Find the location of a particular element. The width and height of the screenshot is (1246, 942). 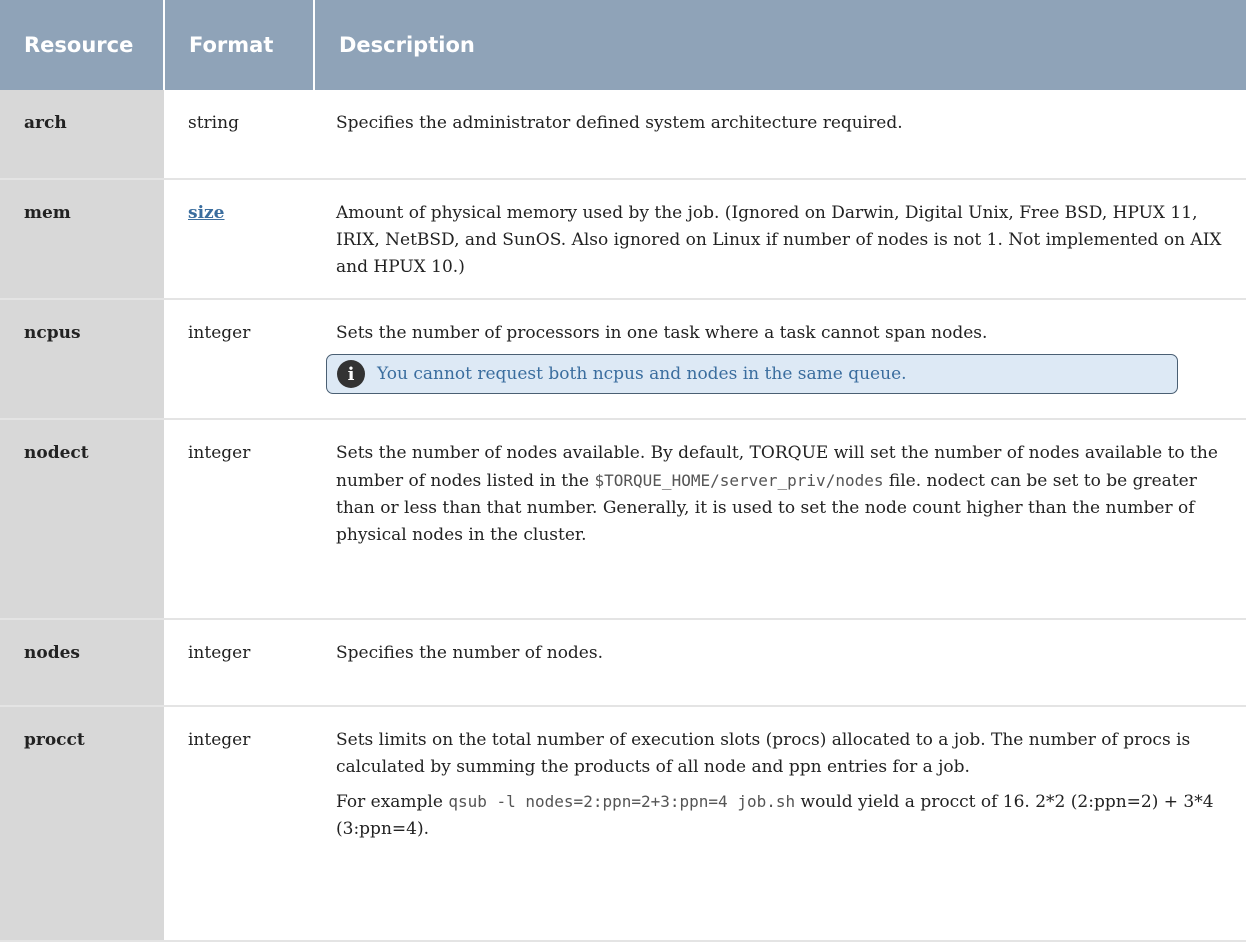

resource-name: mem is located at coordinates (82, 239).